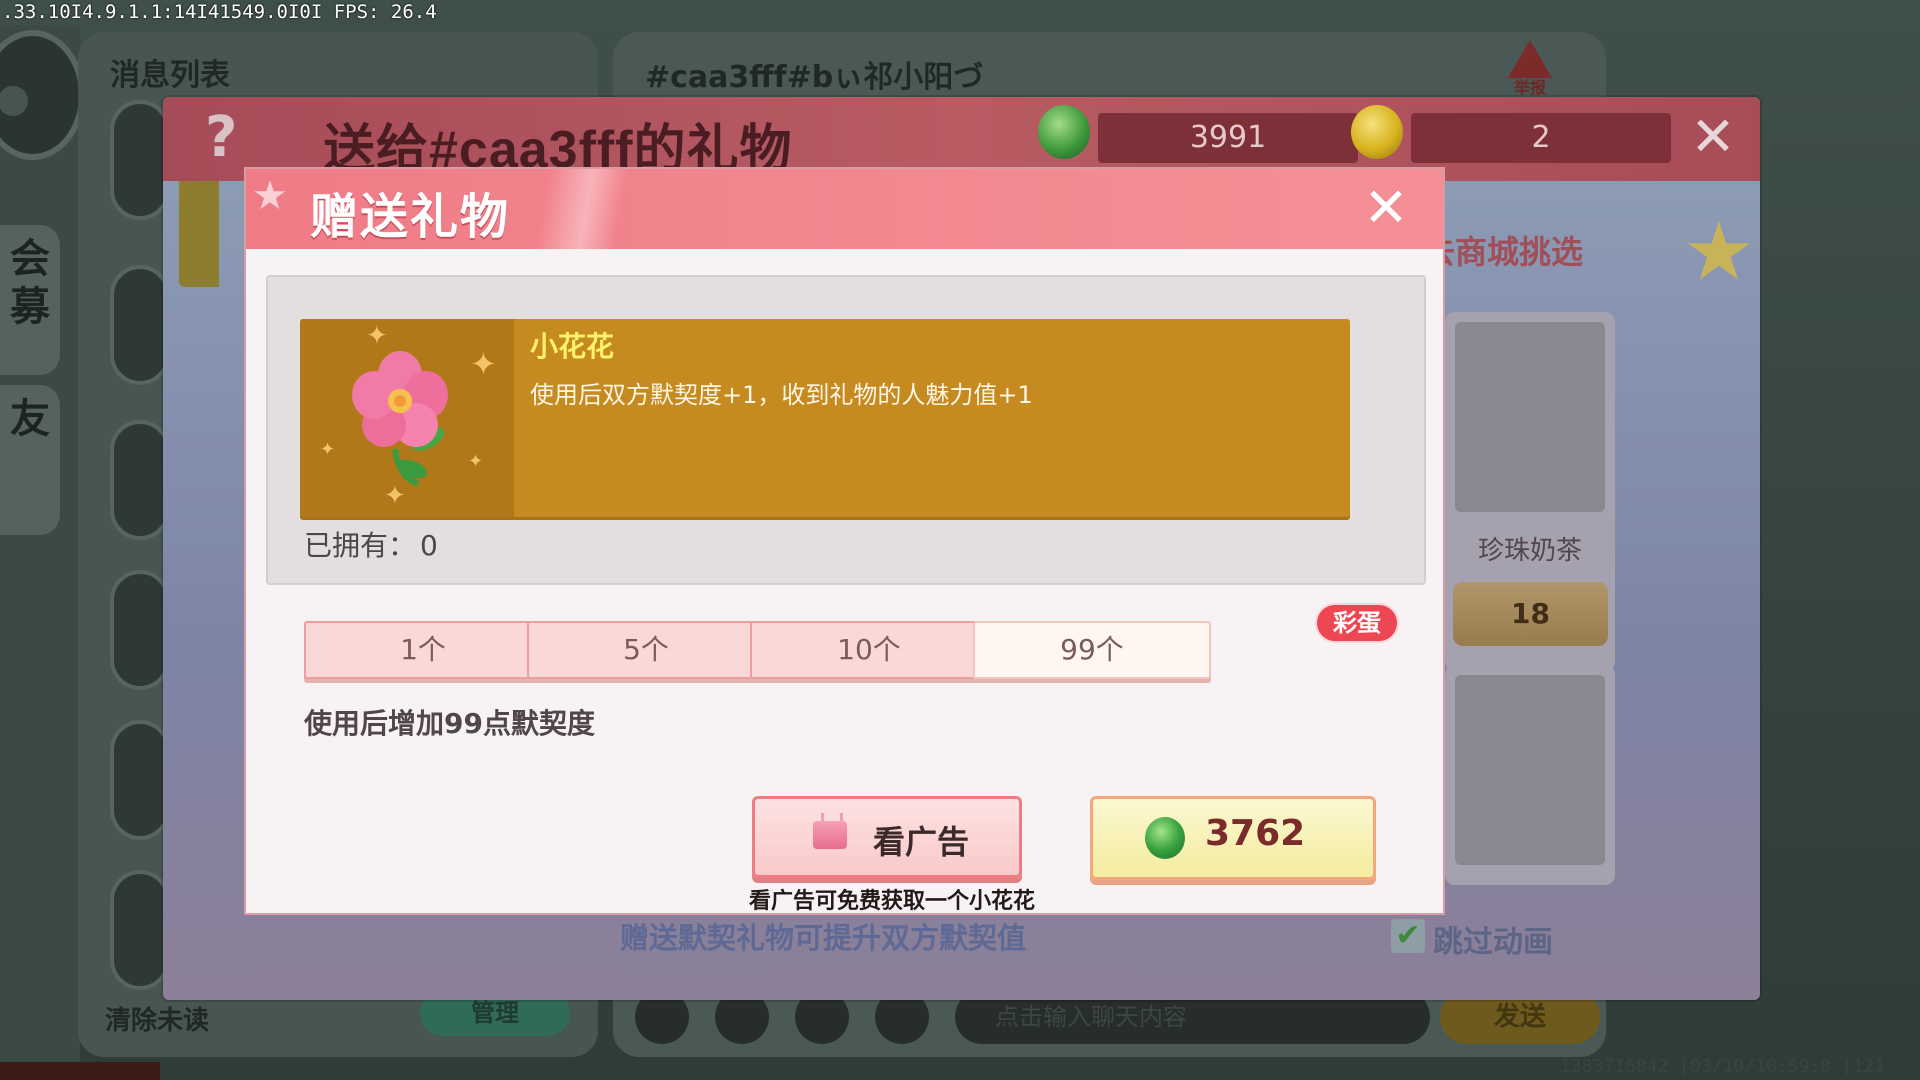 The height and width of the screenshot is (1080, 1920). Describe the element at coordinates (360, 545) in the screenshot. I see `owned-label: 已拥有：` at that location.